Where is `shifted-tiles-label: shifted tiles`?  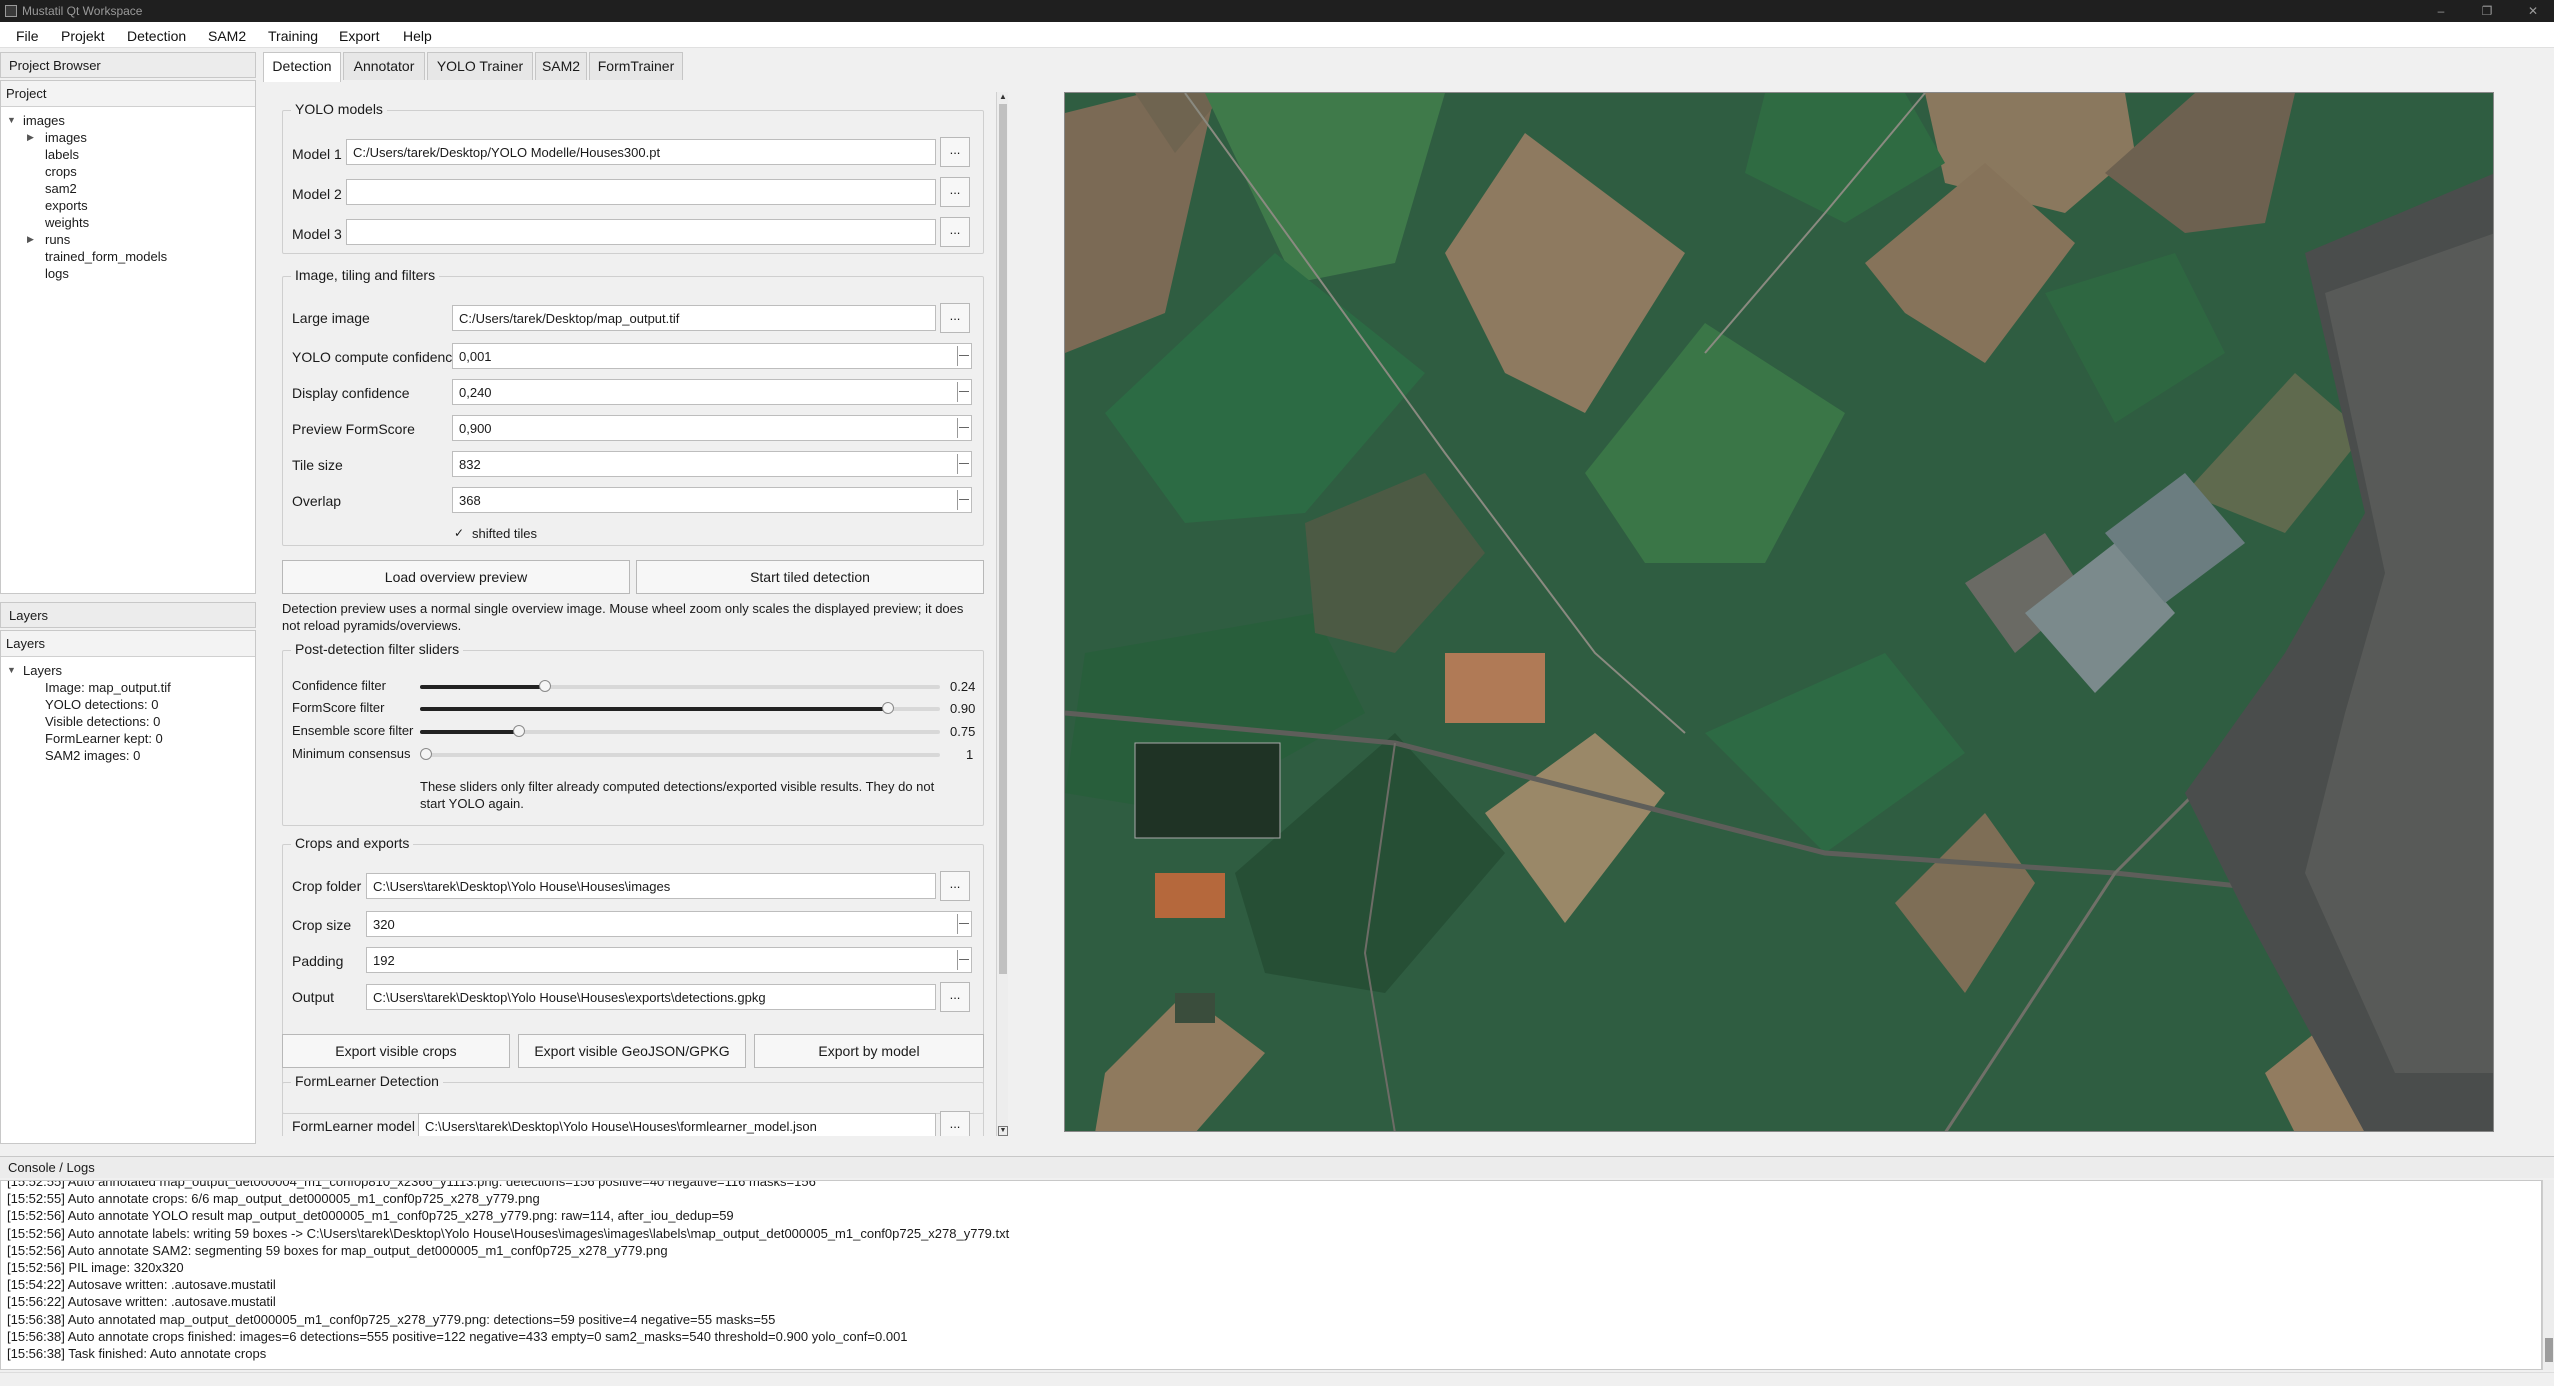
shifted-tiles-label: shifted tiles is located at coordinates (504, 533).